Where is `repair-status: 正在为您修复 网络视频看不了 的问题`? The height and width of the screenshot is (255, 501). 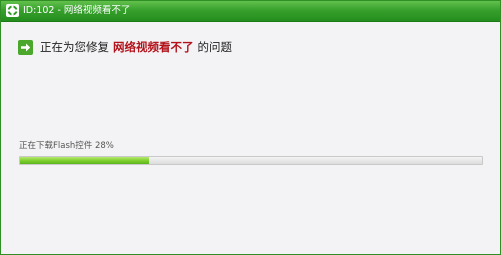
repair-status: 正在为您修复 网络视频看不了 的问题 is located at coordinates (136, 47).